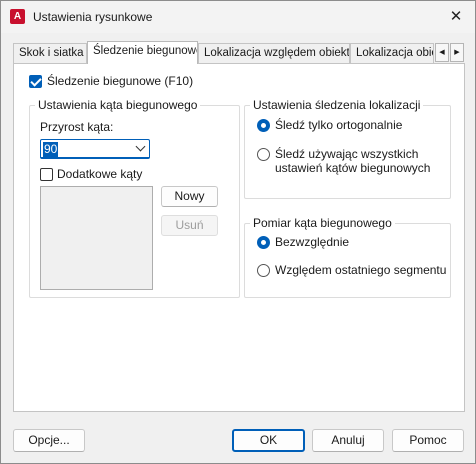  Describe the element at coordinates (50, 53) in the screenshot. I see `tab-snap-grid: Skok i siatka` at that location.